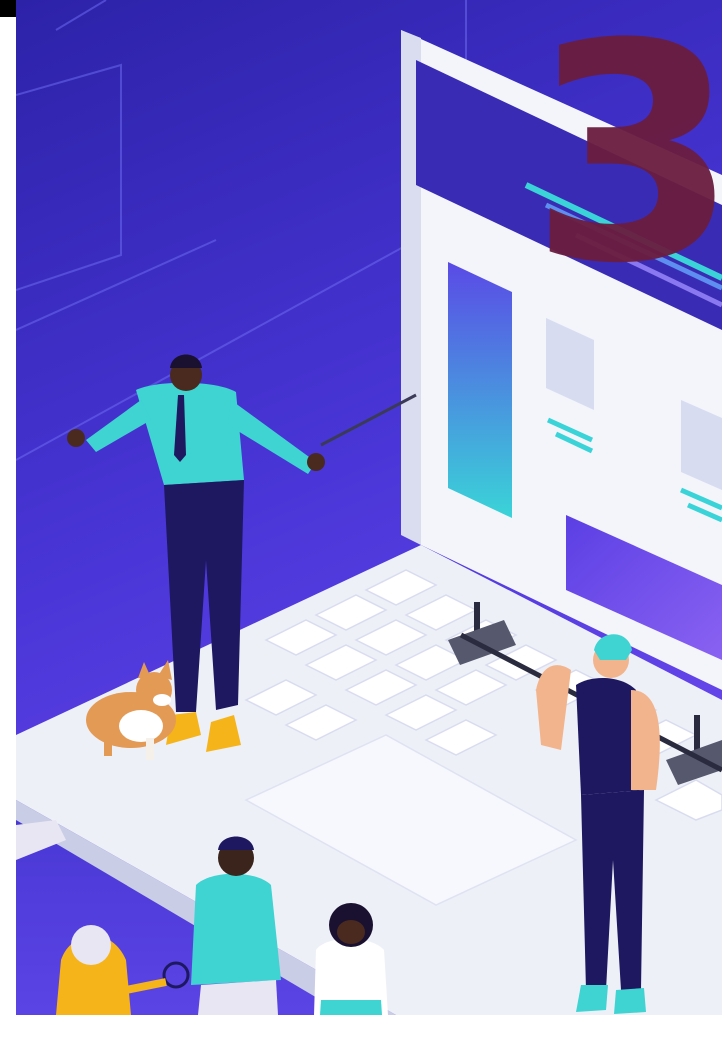  What do you see at coordinates (626, 164) in the screenshot?
I see `badge-number: 3` at bounding box center [626, 164].